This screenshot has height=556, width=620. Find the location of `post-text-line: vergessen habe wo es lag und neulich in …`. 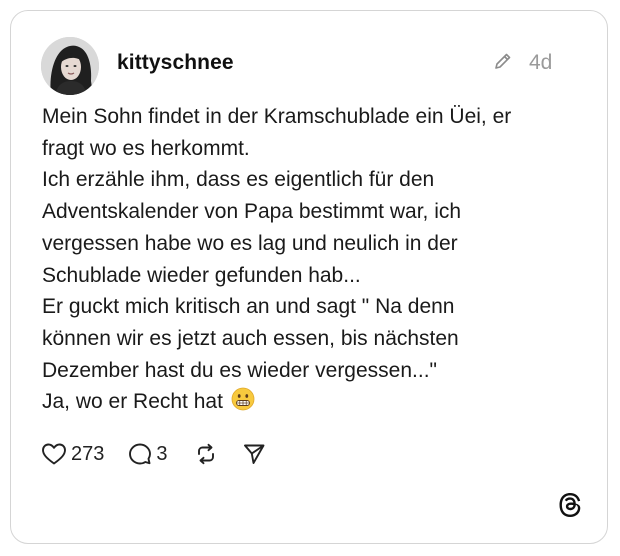

post-text-line: vergessen habe wo es lag und neulich in … is located at coordinates (250, 243).